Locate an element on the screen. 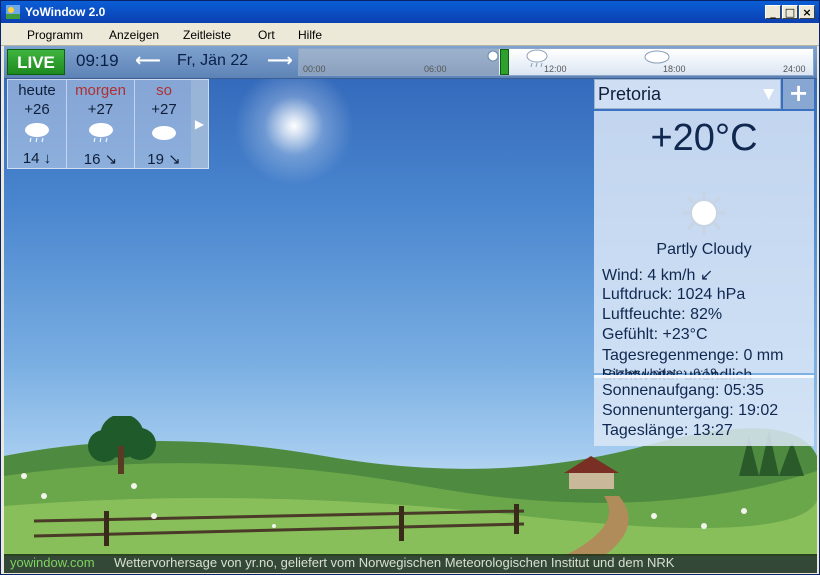 The width and height of the screenshot is (820, 575). timeline-handle is located at coordinates (504, 62).